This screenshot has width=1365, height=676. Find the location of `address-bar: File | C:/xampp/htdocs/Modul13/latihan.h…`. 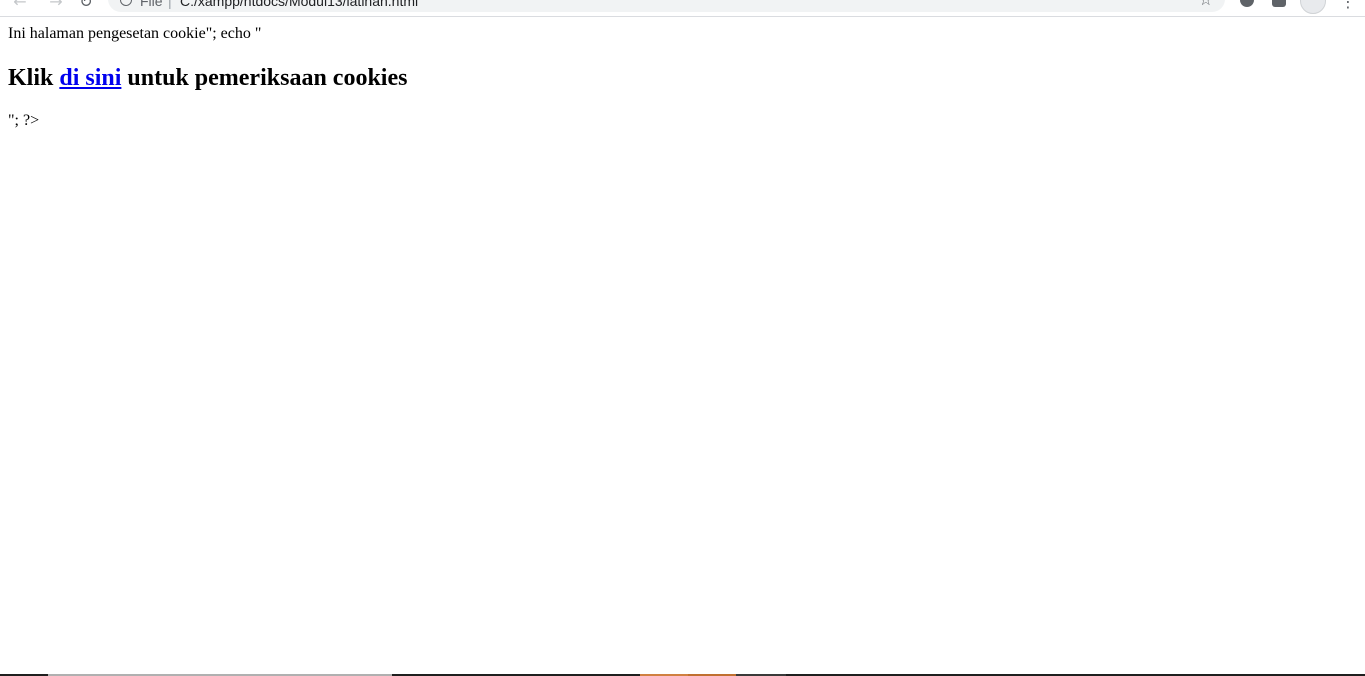

address-bar: File | C:/xampp/htdocs/Modul13/latihan.h… is located at coordinates (666, 6).